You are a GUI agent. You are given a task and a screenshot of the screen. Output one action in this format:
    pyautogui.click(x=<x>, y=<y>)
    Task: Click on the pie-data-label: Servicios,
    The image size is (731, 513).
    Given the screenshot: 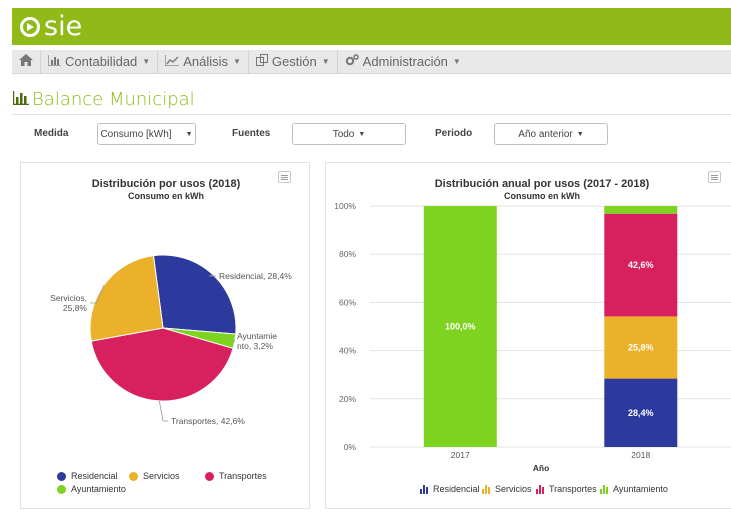 What is the action you would take?
    pyautogui.click(x=68, y=298)
    